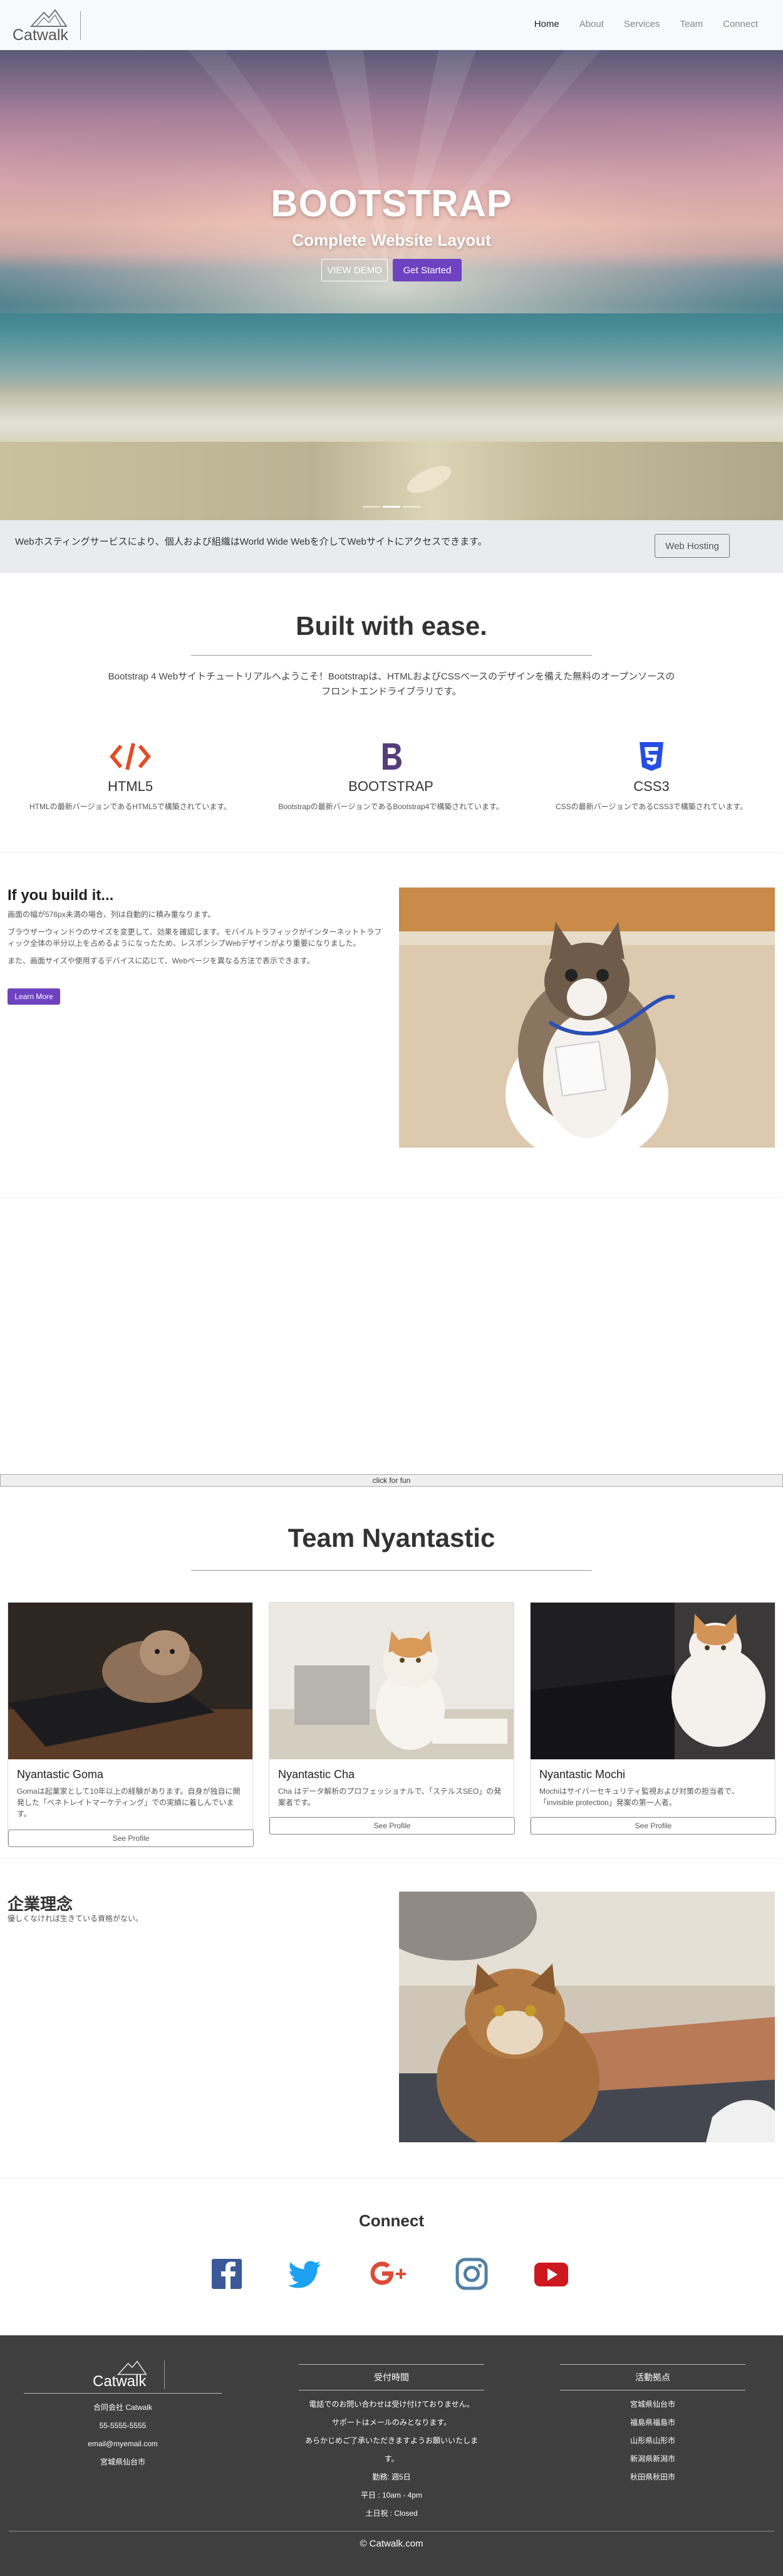 Image resolution: width=783 pixels, height=2576 pixels. I want to click on nav-home: Home, so click(546, 24).